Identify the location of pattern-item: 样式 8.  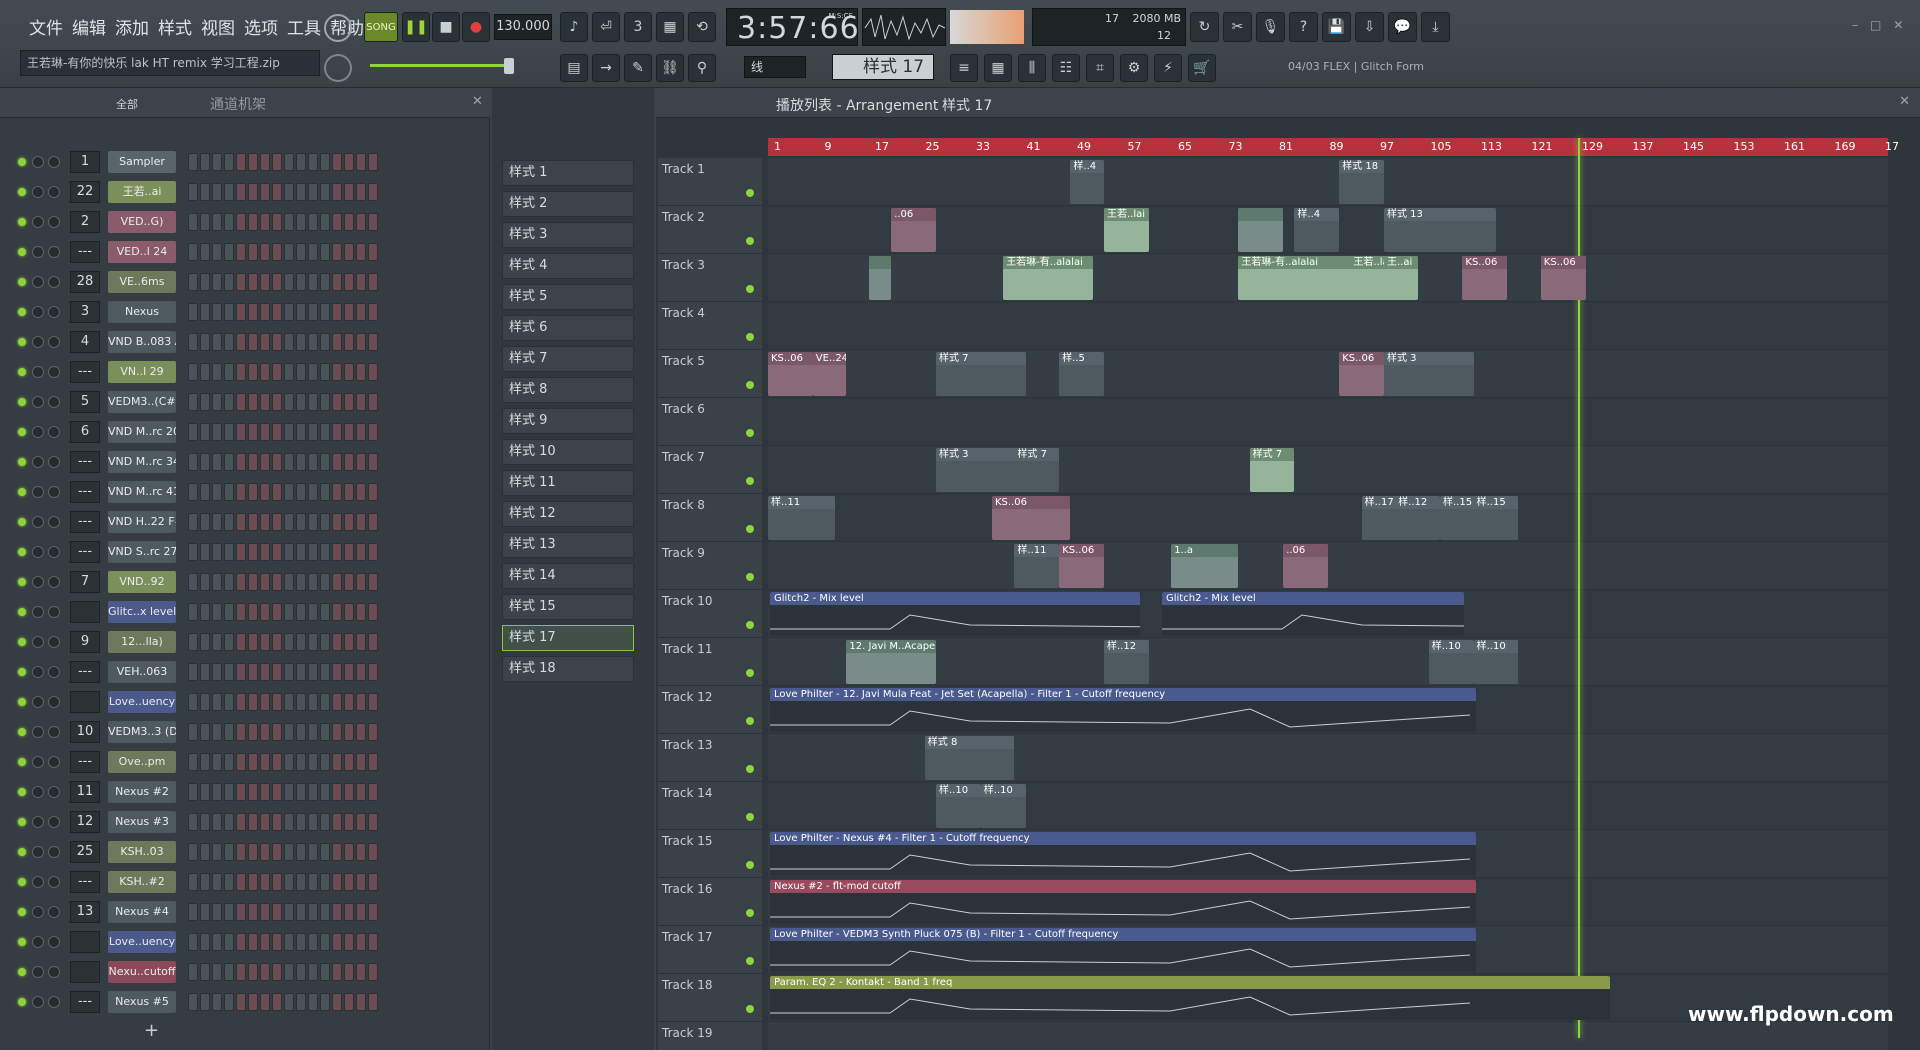
(568, 390).